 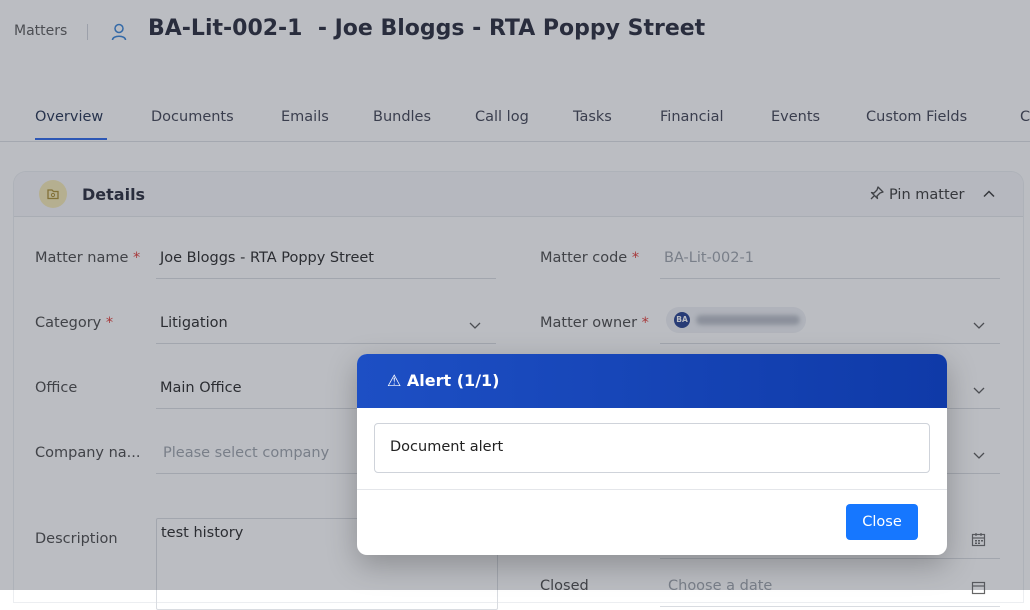 What do you see at coordinates (447, 447) in the screenshot?
I see `alert-message: Document alert` at bounding box center [447, 447].